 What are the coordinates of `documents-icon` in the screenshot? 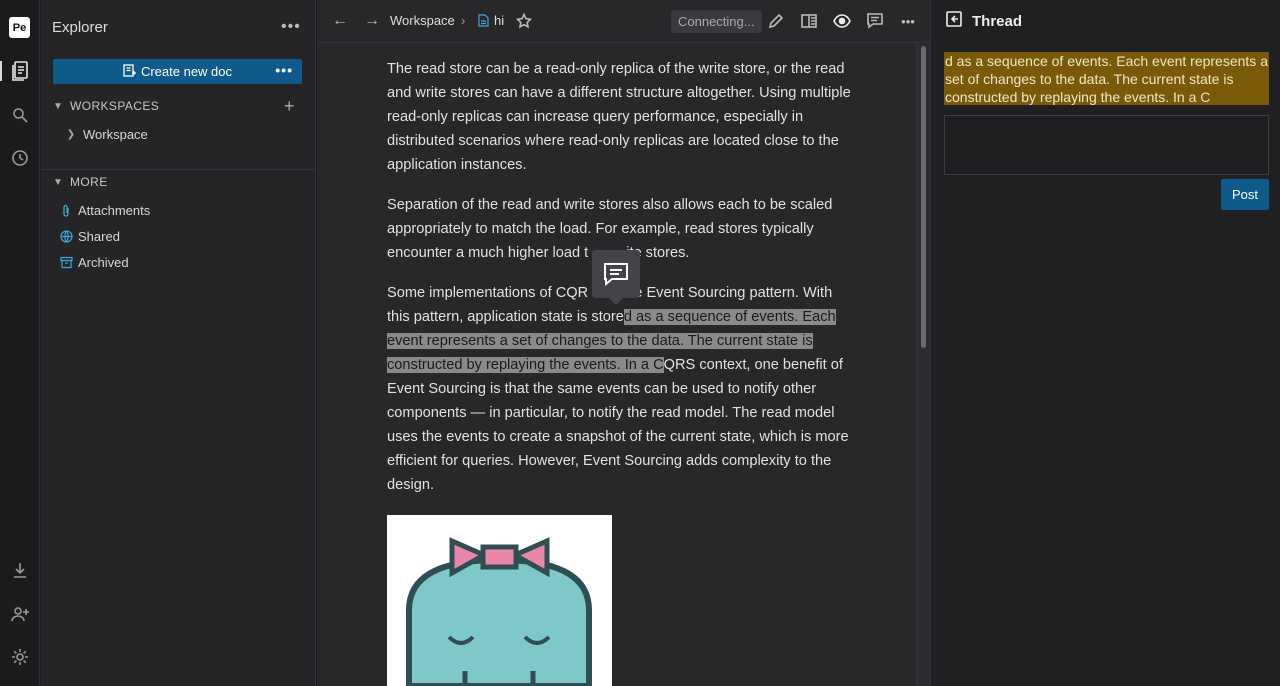 It's located at (20, 71).